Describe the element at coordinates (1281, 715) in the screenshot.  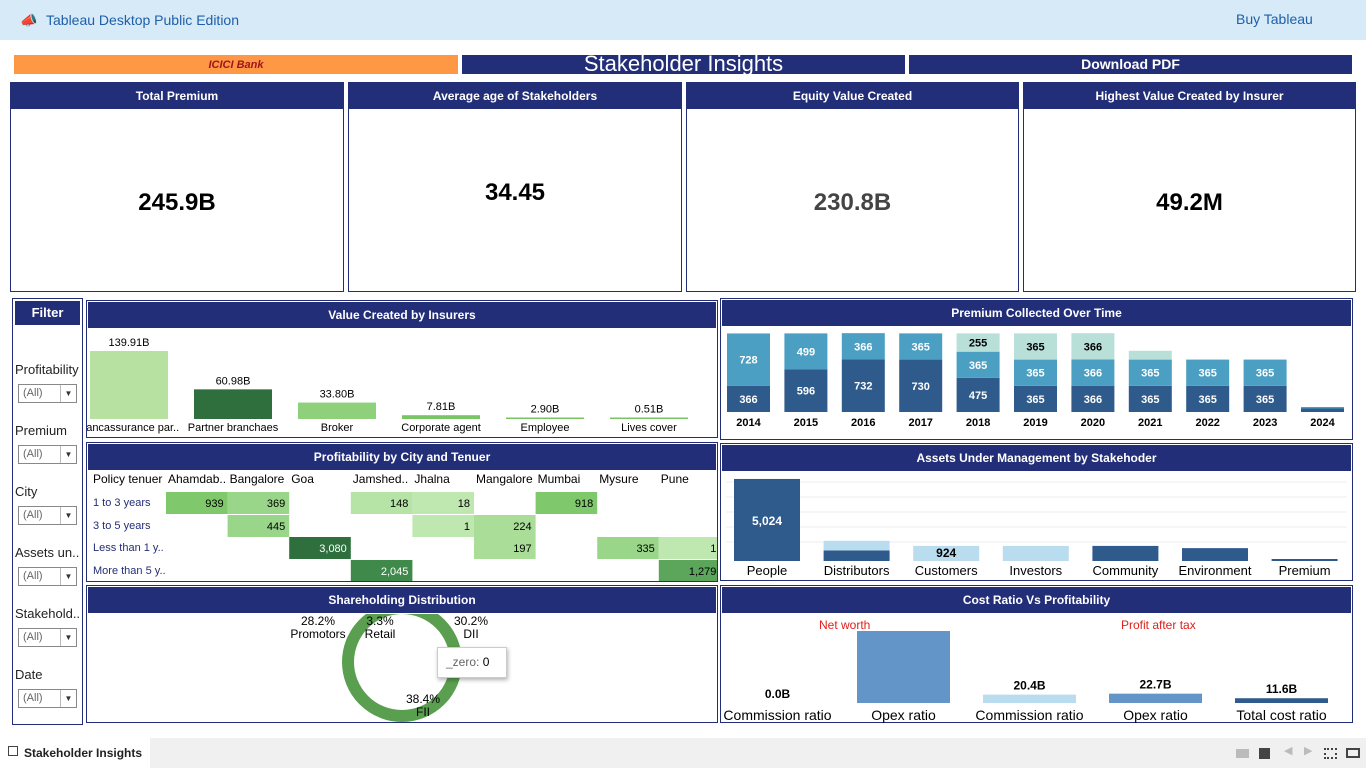
I see `tick-label: Total cost ratio` at that location.